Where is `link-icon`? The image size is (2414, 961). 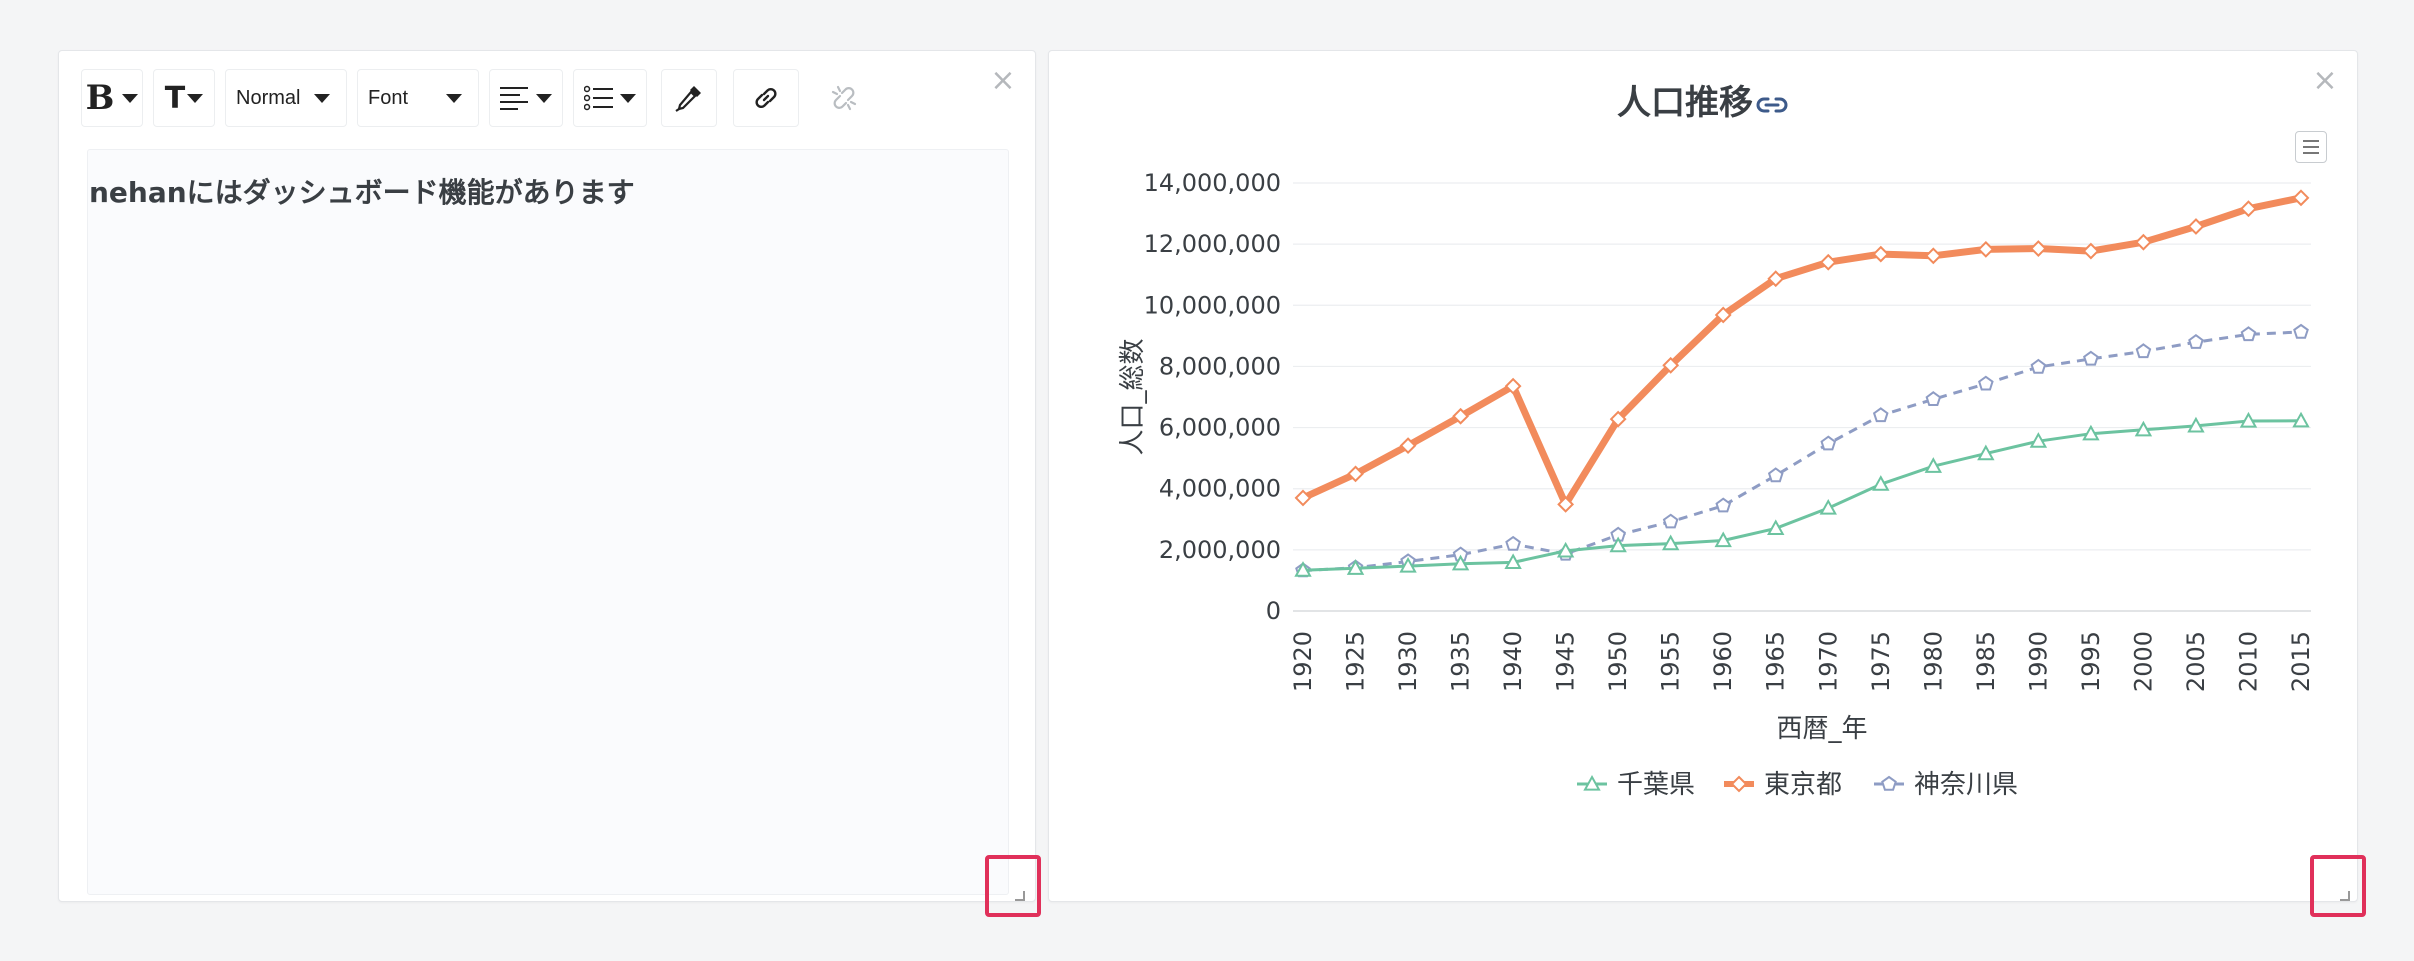 link-icon is located at coordinates (766, 98).